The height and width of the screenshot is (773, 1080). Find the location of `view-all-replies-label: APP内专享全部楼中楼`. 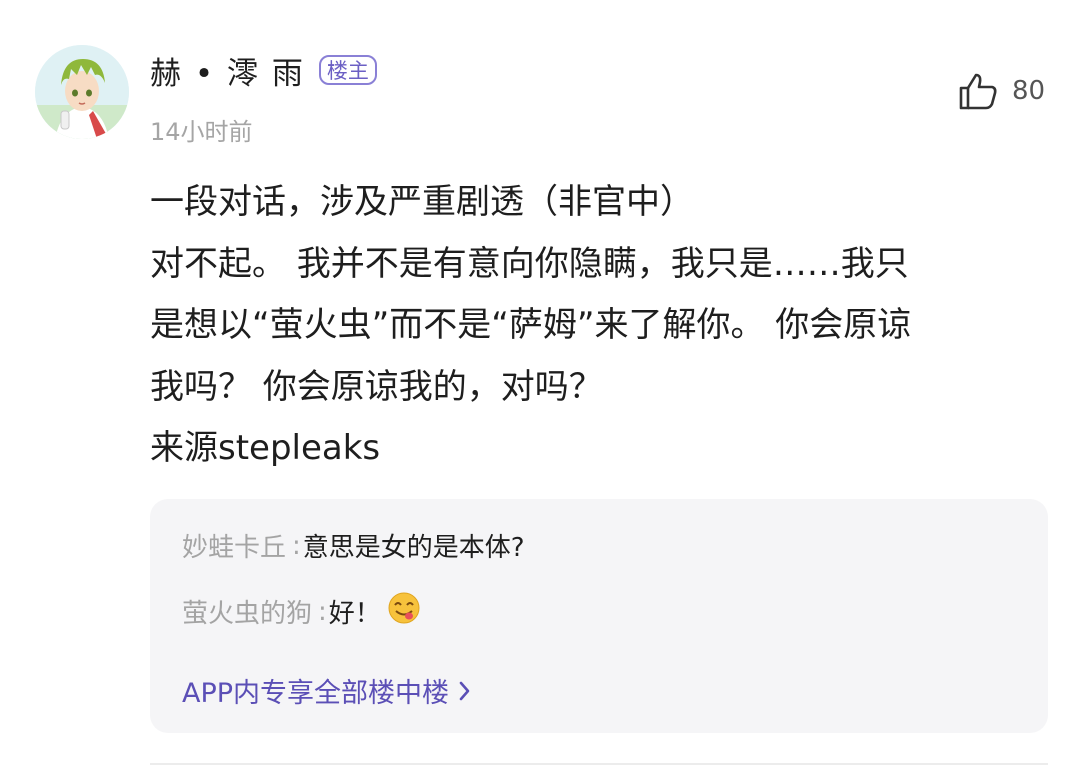

view-all-replies-label: APP内专享全部楼中楼 is located at coordinates (316, 693).